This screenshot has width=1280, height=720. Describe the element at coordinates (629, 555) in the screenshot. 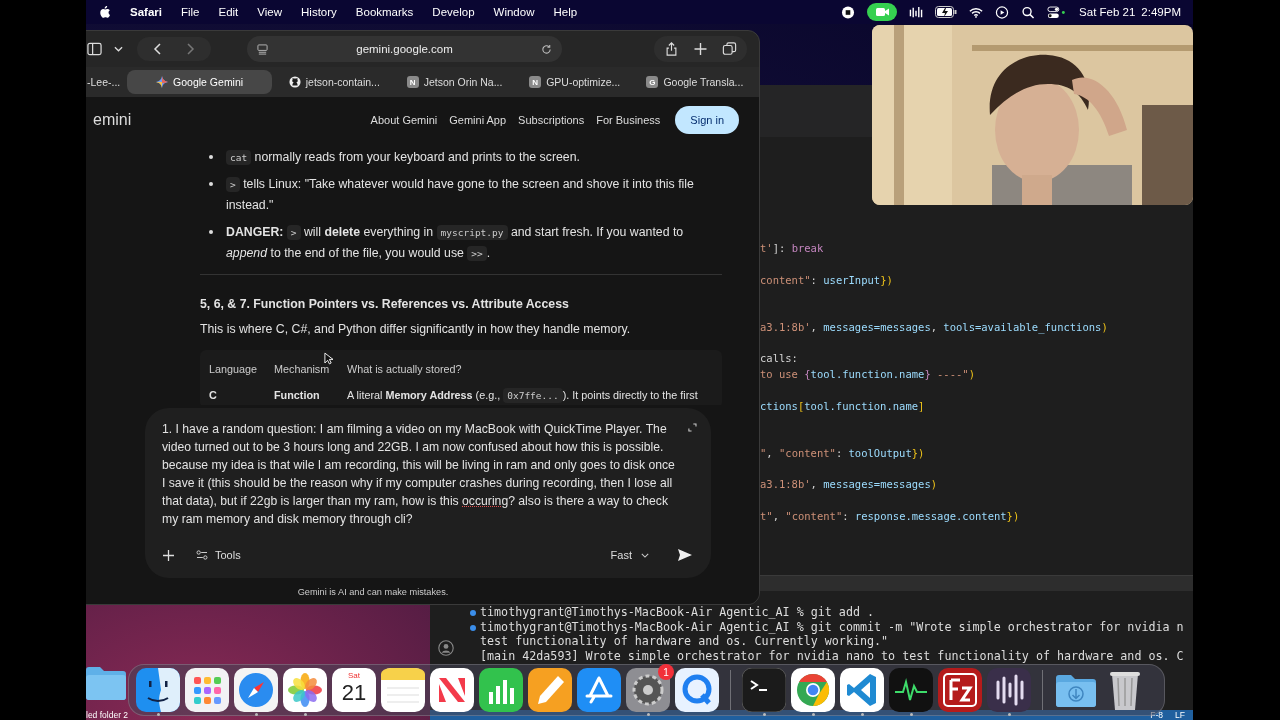

I see `mode-dropdown: Fast` at that location.